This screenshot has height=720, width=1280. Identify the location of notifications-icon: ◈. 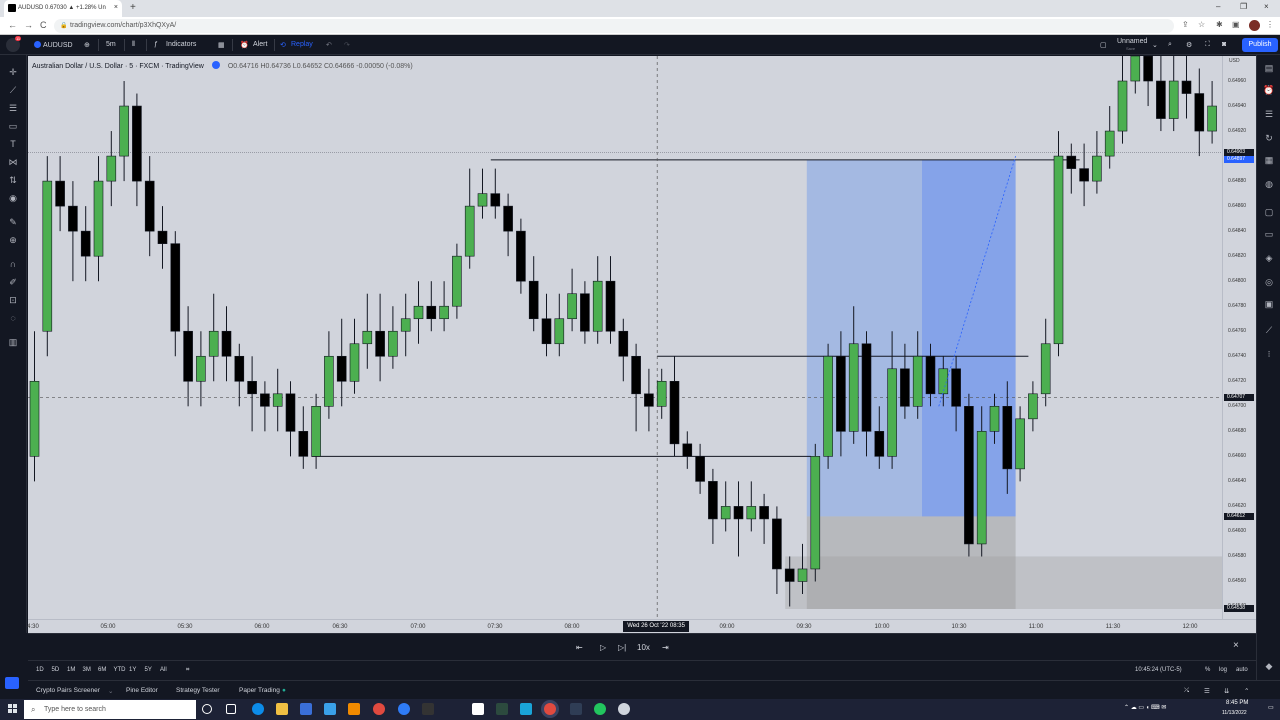
(1269, 258).